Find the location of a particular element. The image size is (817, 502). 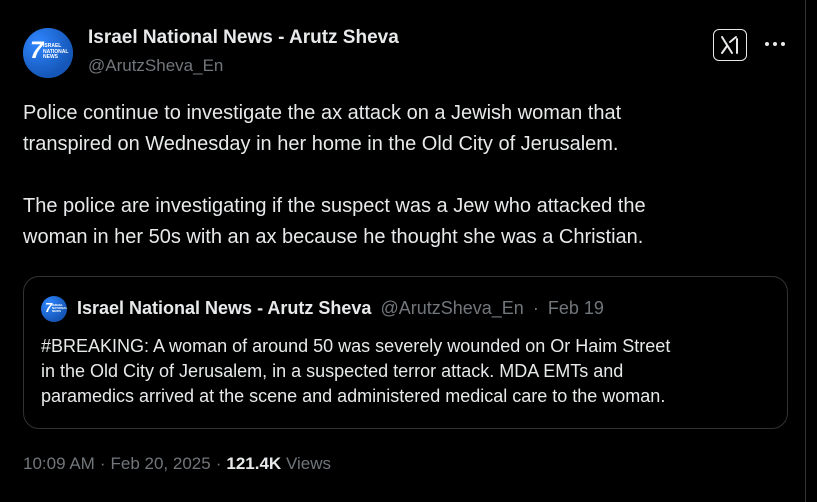

tweet-time-link: 10:09 AM · Feb 20, 2025 is located at coordinates (117, 463).